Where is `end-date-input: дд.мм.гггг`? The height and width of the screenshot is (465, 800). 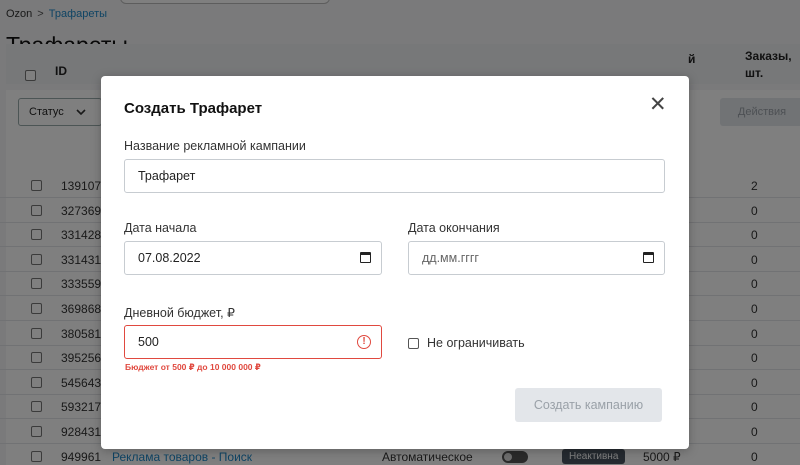
end-date-input: дд.мм.гггг is located at coordinates (536, 258).